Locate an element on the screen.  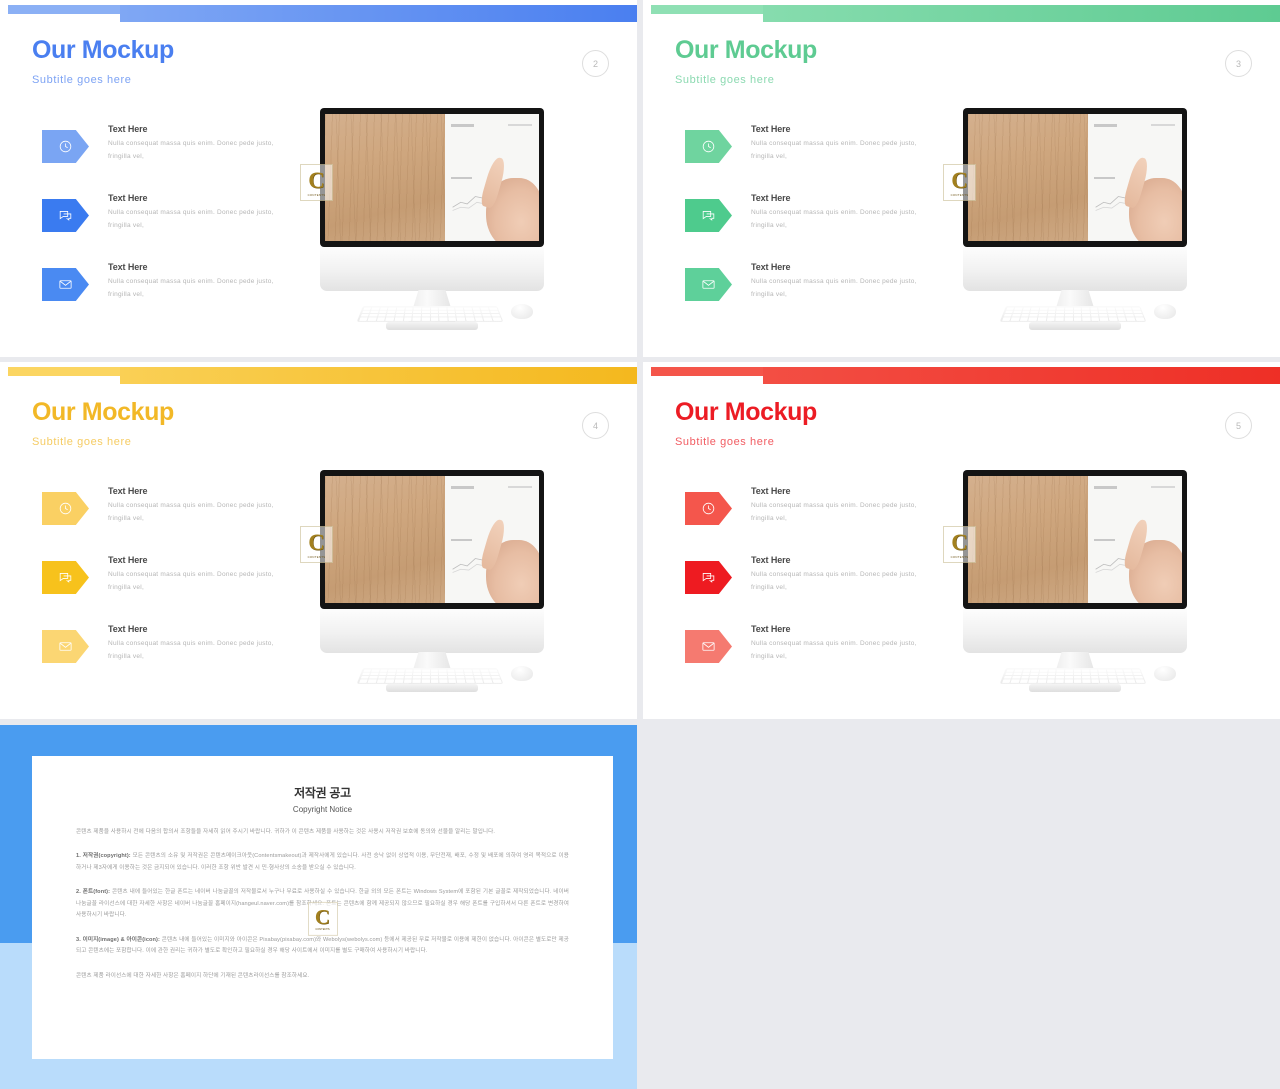
monitor-screen-content is located at coordinates (1075, 177).